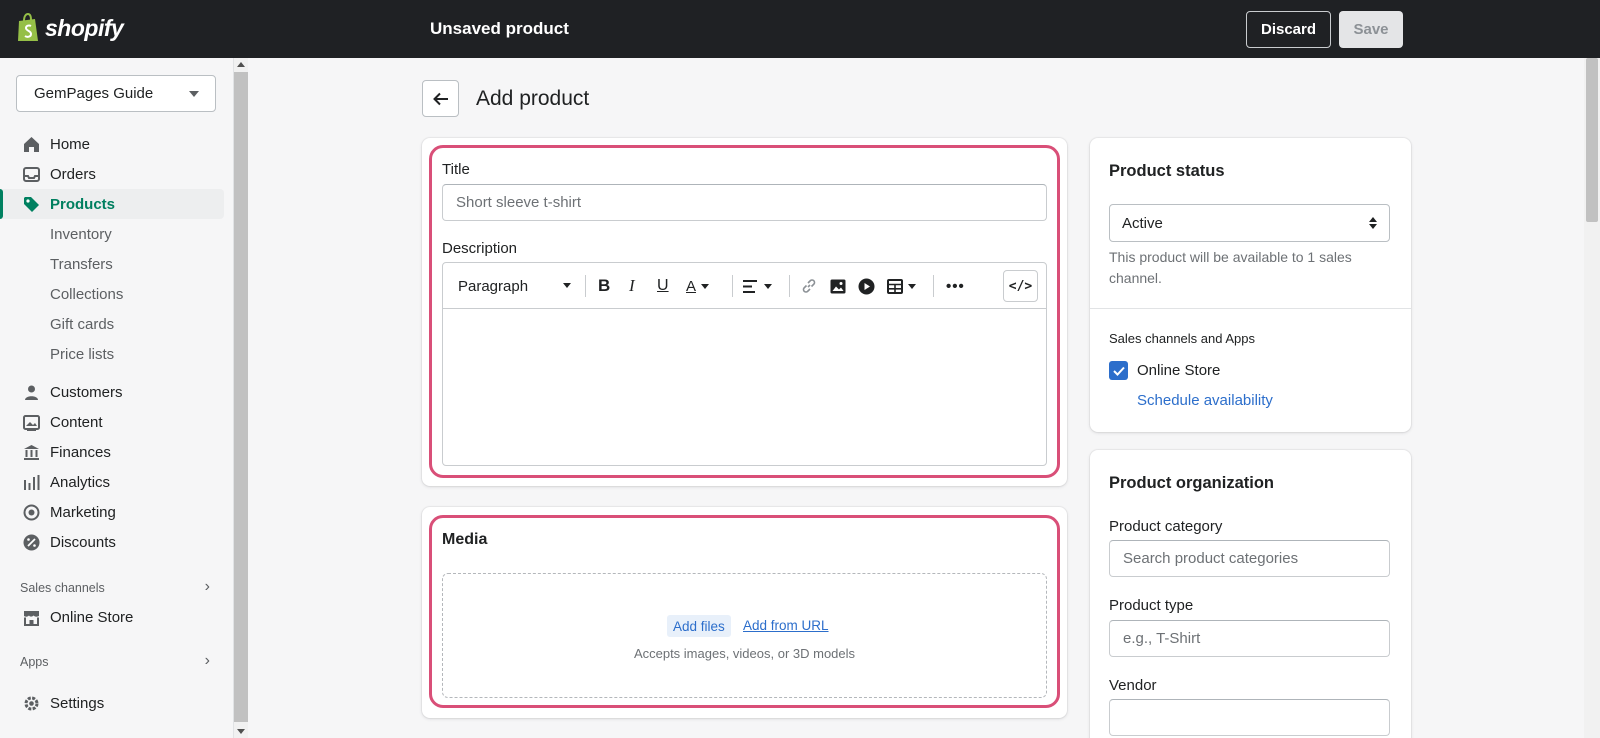  I want to click on top-bar: shopify Unsaved product Discard Save, so click(800, 29).